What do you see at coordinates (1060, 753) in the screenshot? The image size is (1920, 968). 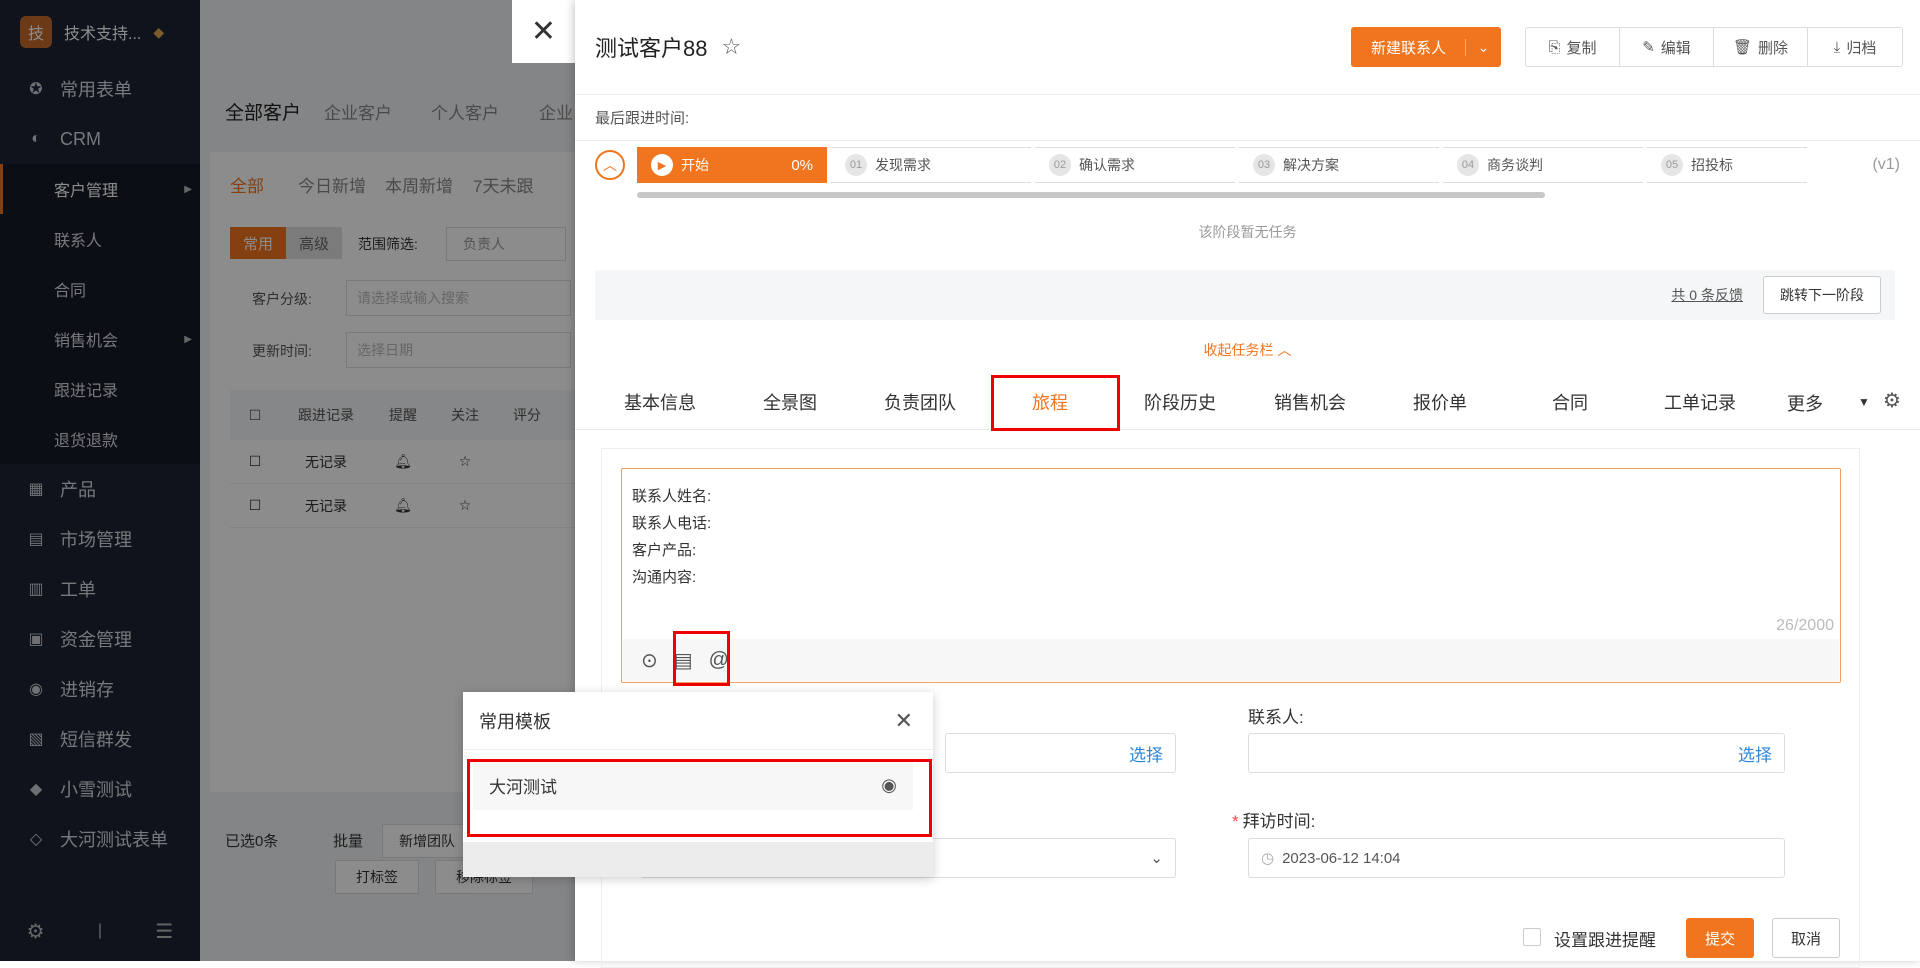 I see `left-select-field: 选择` at bounding box center [1060, 753].